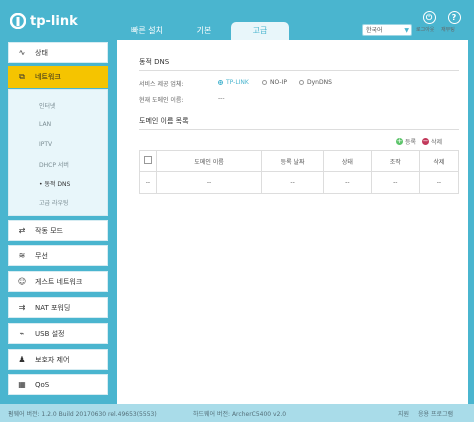 The height and width of the screenshot is (422, 474). What do you see at coordinates (406, 30) in the screenshot?
I see `chevron-down-icon: ▼` at bounding box center [406, 30].